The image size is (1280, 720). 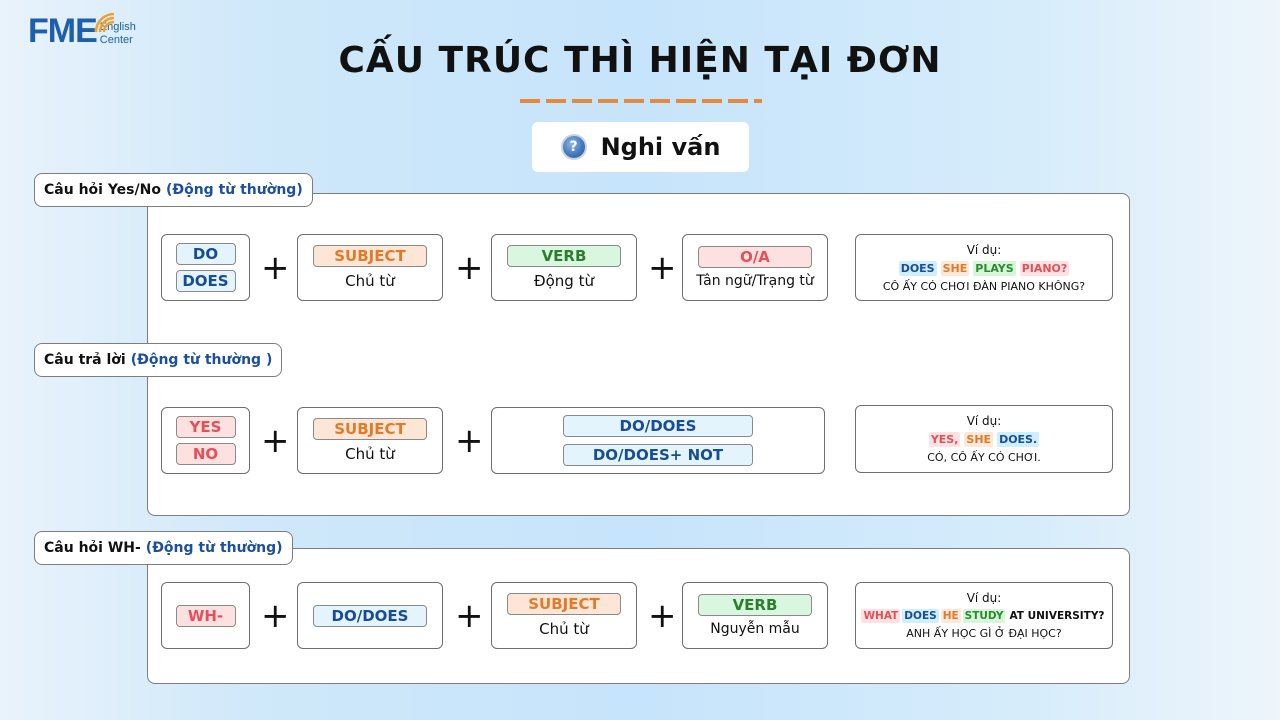 I want to click on aux-box: DO DOES, so click(x=205, y=267).